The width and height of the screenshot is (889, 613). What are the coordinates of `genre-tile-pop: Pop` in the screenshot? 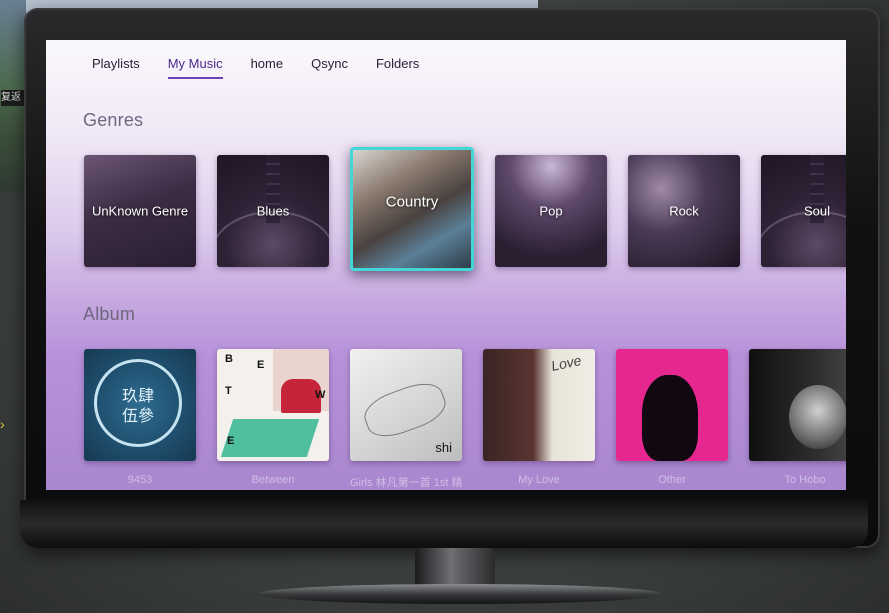 It's located at (551, 211).